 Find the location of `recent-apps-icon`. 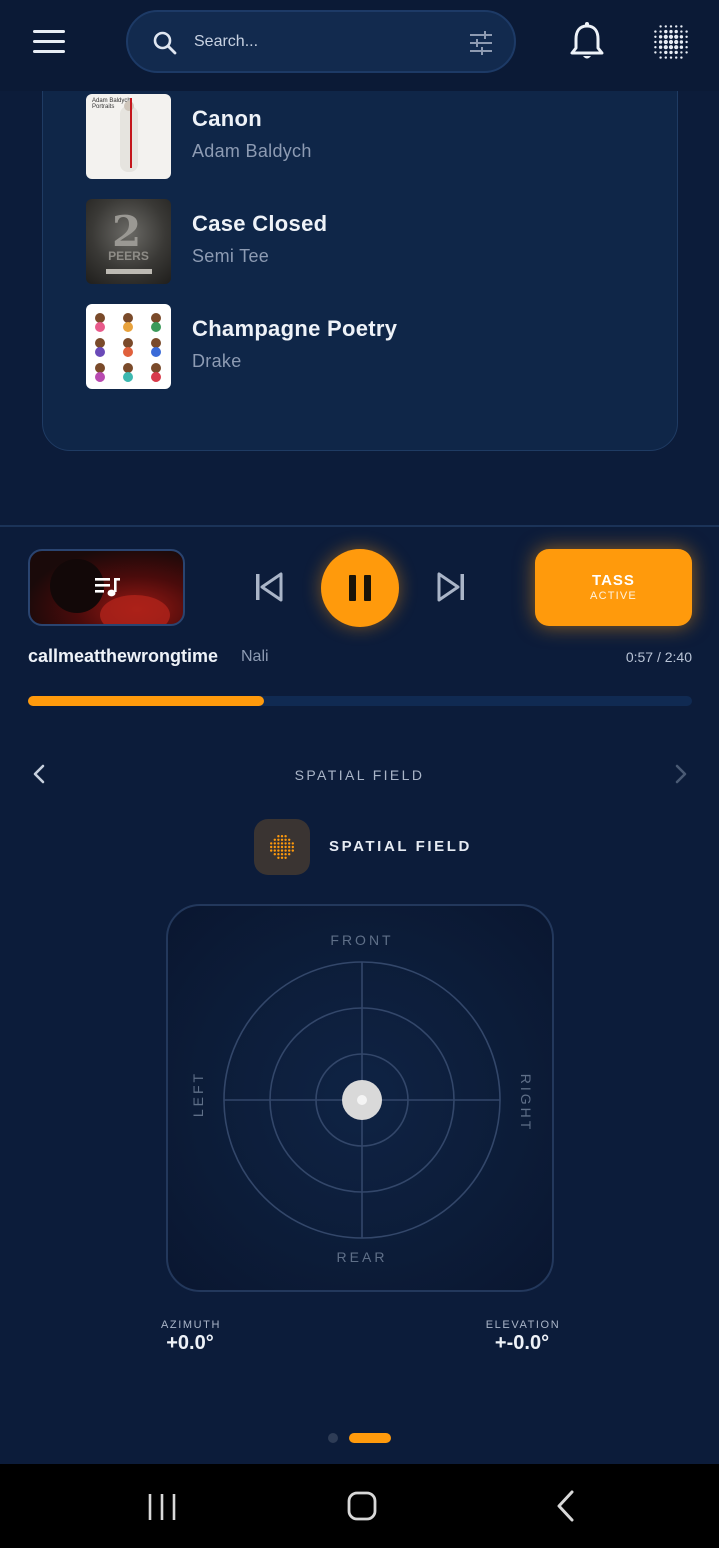

recent-apps-icon is located at coordinates (162, 1506).